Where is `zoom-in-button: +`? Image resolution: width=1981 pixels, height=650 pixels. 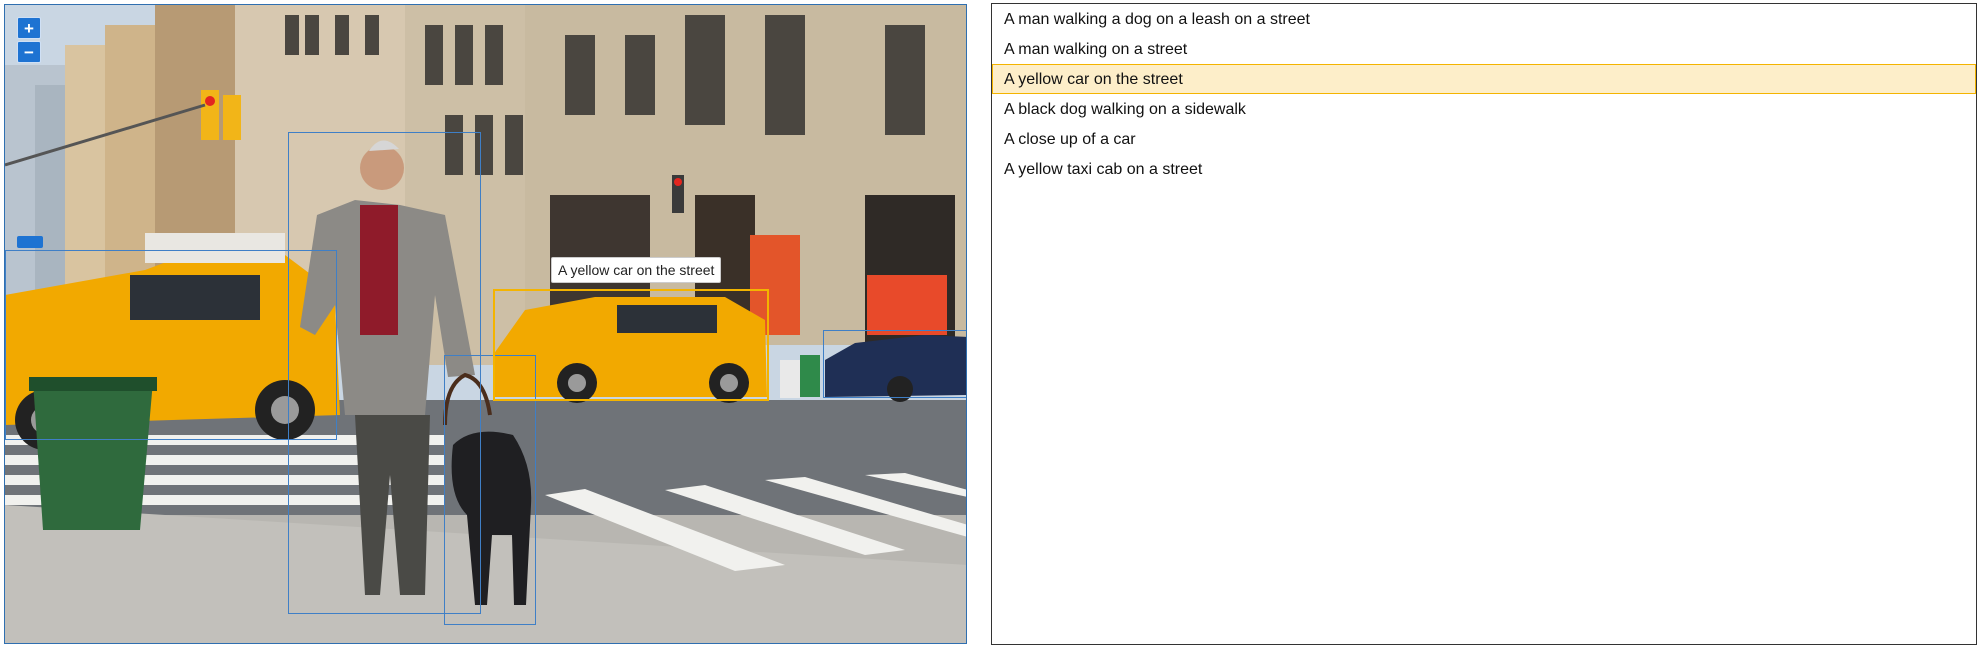 zoom-in-button: + is located at coordinates (29, 28).